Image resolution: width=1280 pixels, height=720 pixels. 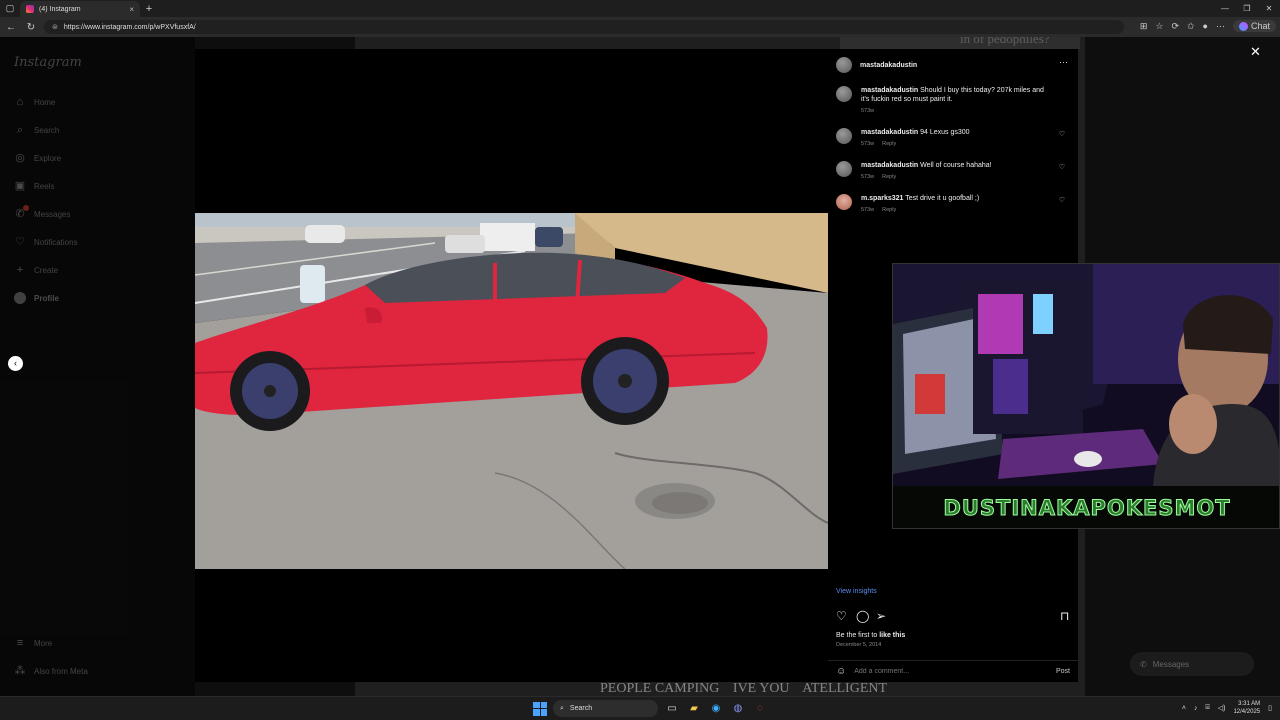 What do you see at coordinates (881, 616) in the screenshot?
I see `share-send-icon: ➢` at bounding box center [881, 616].